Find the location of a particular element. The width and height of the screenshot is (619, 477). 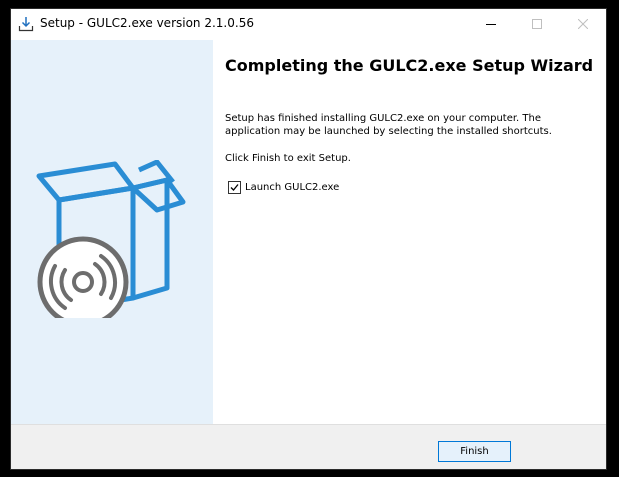

launch-checkbox is located at coordinates (234, 187).